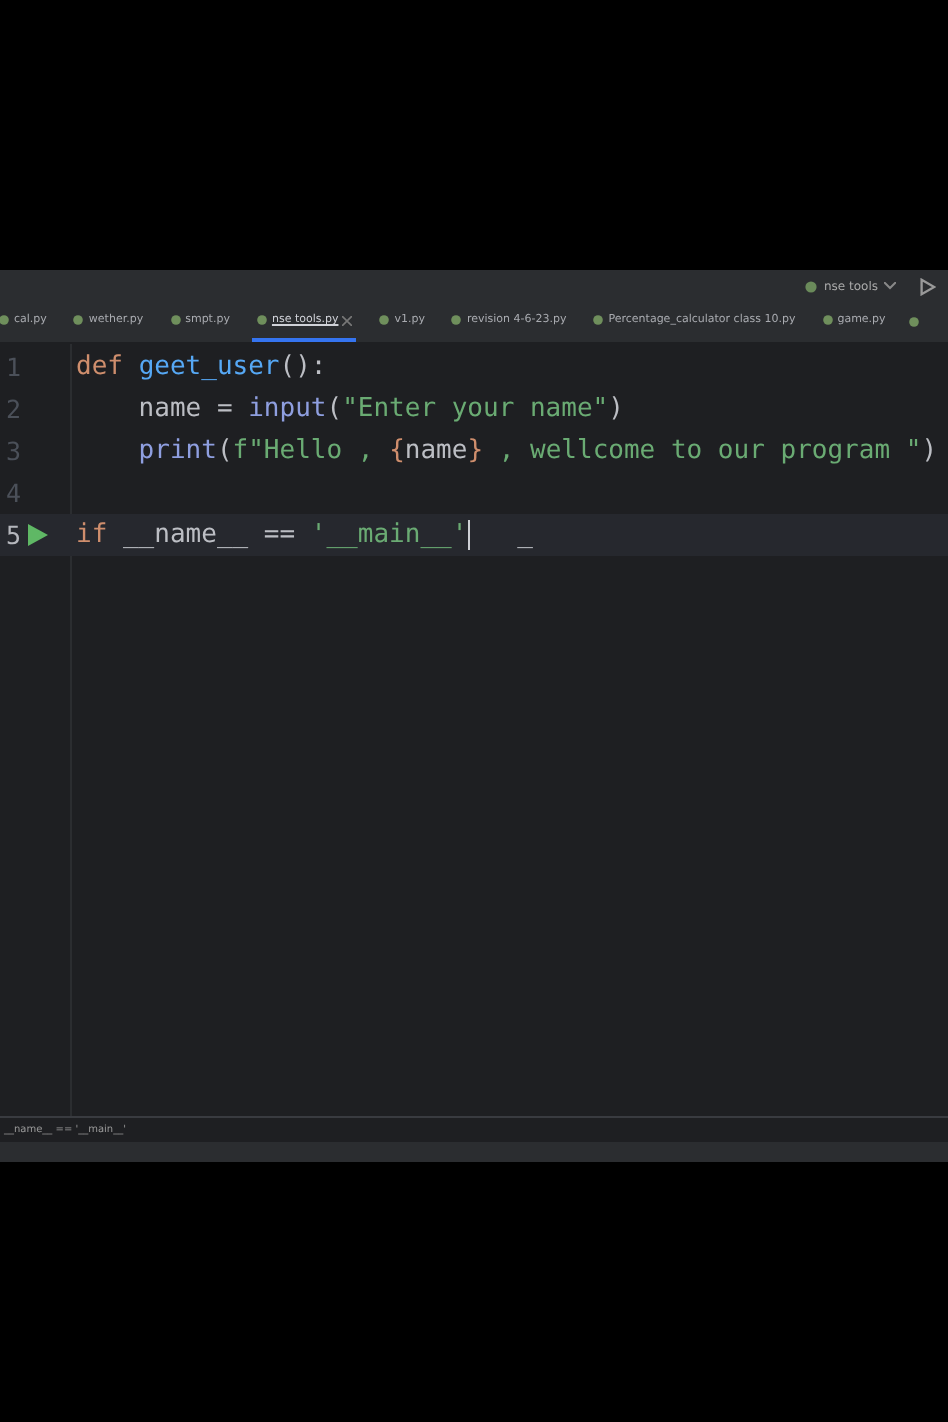 The width and height of the screenshot is (948, 1422). Describe the element at coordinates (347, 320) in the screenshot. I see `close-icon` at that location.